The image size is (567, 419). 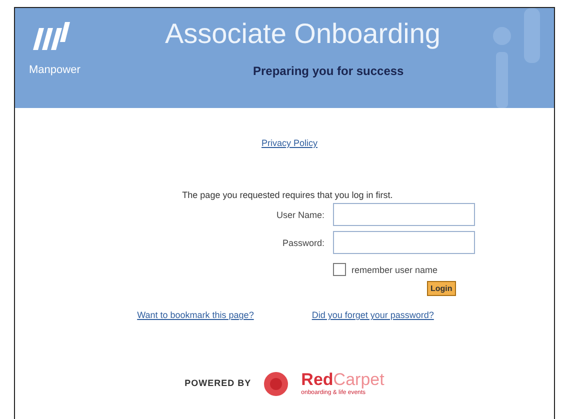 I want to click on field-label: Password:, so click(x=302, y=243).